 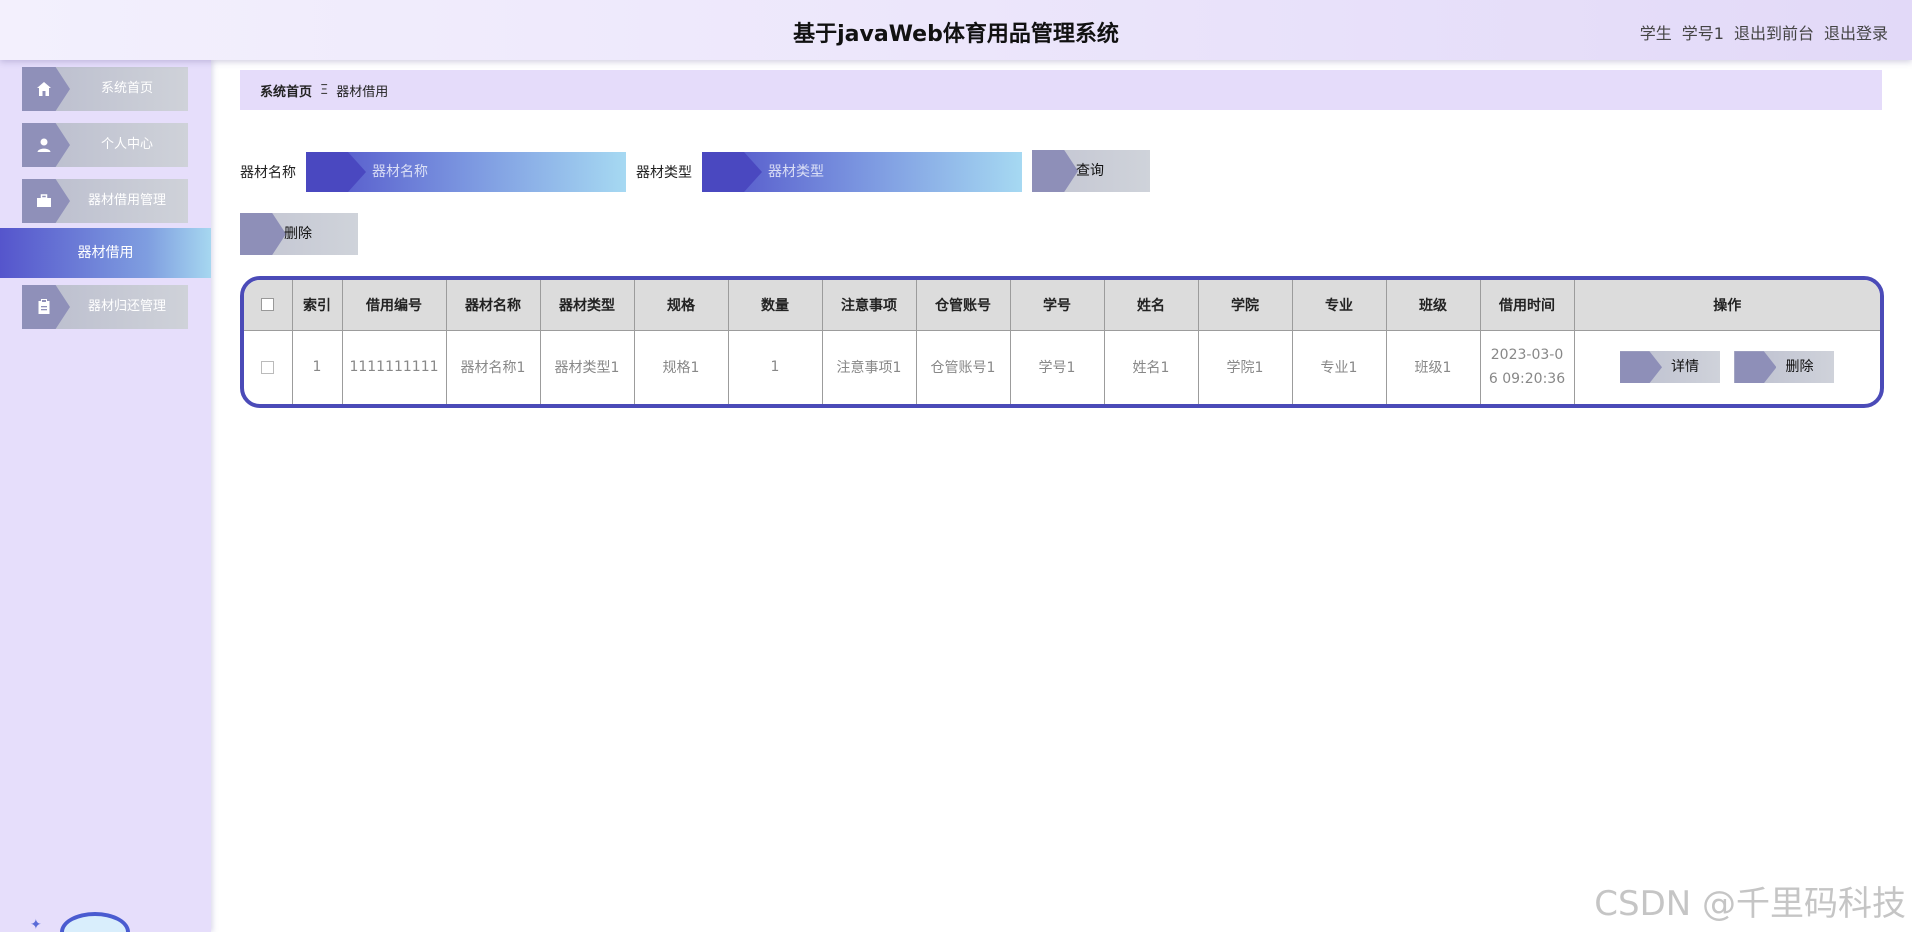 I want to click on decoration-illustration, so click(x=95, y=922).